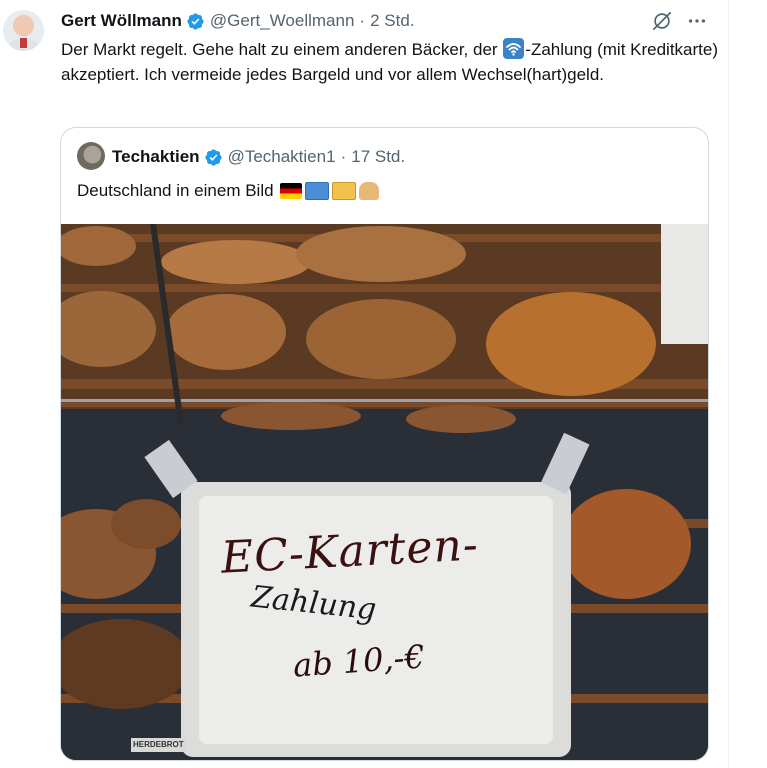 The height and width of the screenshot is (768, 767). What do you see at coordinates (343, 190) in the screenshot?
I see `credit-card-icon` at bounding box center [343, 190].